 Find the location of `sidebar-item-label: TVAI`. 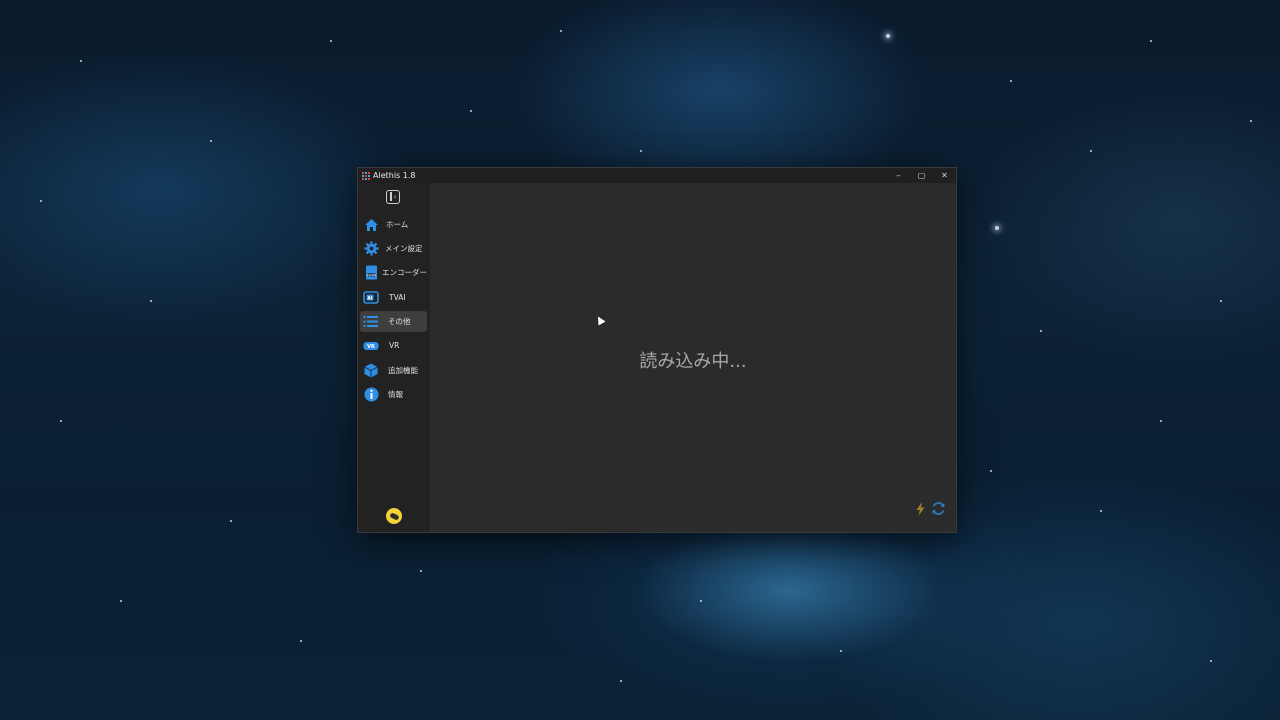

sidebar-item-label: TVAI is located at coordinates (397, 297).